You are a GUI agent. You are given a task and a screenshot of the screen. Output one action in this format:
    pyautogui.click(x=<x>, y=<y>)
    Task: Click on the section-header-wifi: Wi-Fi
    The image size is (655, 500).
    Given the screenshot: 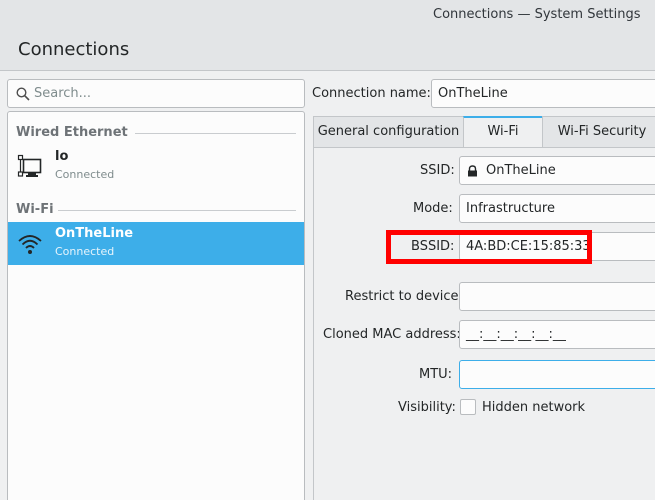 What is the action you would take?
    pyautogui.click(x=35, y=209)
    